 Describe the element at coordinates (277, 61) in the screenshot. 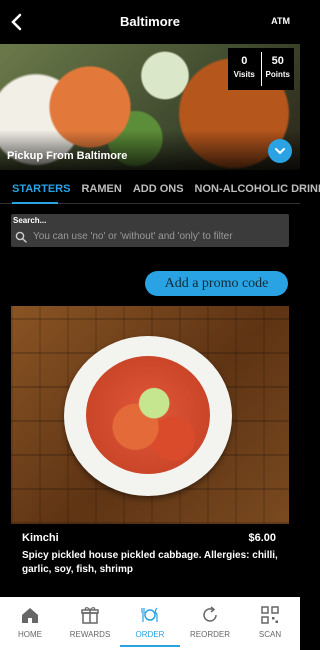

I see `points-count: 50` at that location.